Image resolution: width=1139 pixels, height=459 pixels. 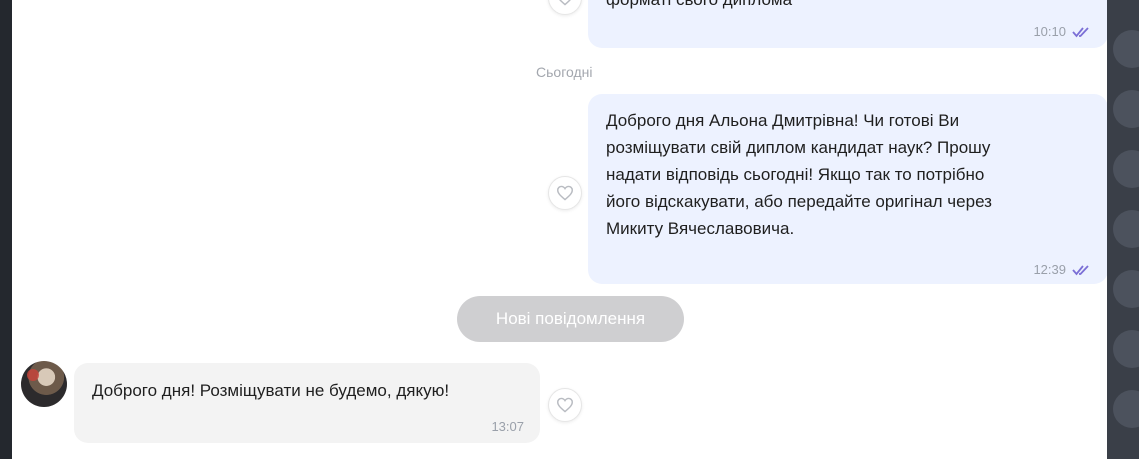 What do you see at coordinates (700, 228) in the screenshot?
I see `message-line: Микиту Вячеславовича.` at bounding box center [700, 228].